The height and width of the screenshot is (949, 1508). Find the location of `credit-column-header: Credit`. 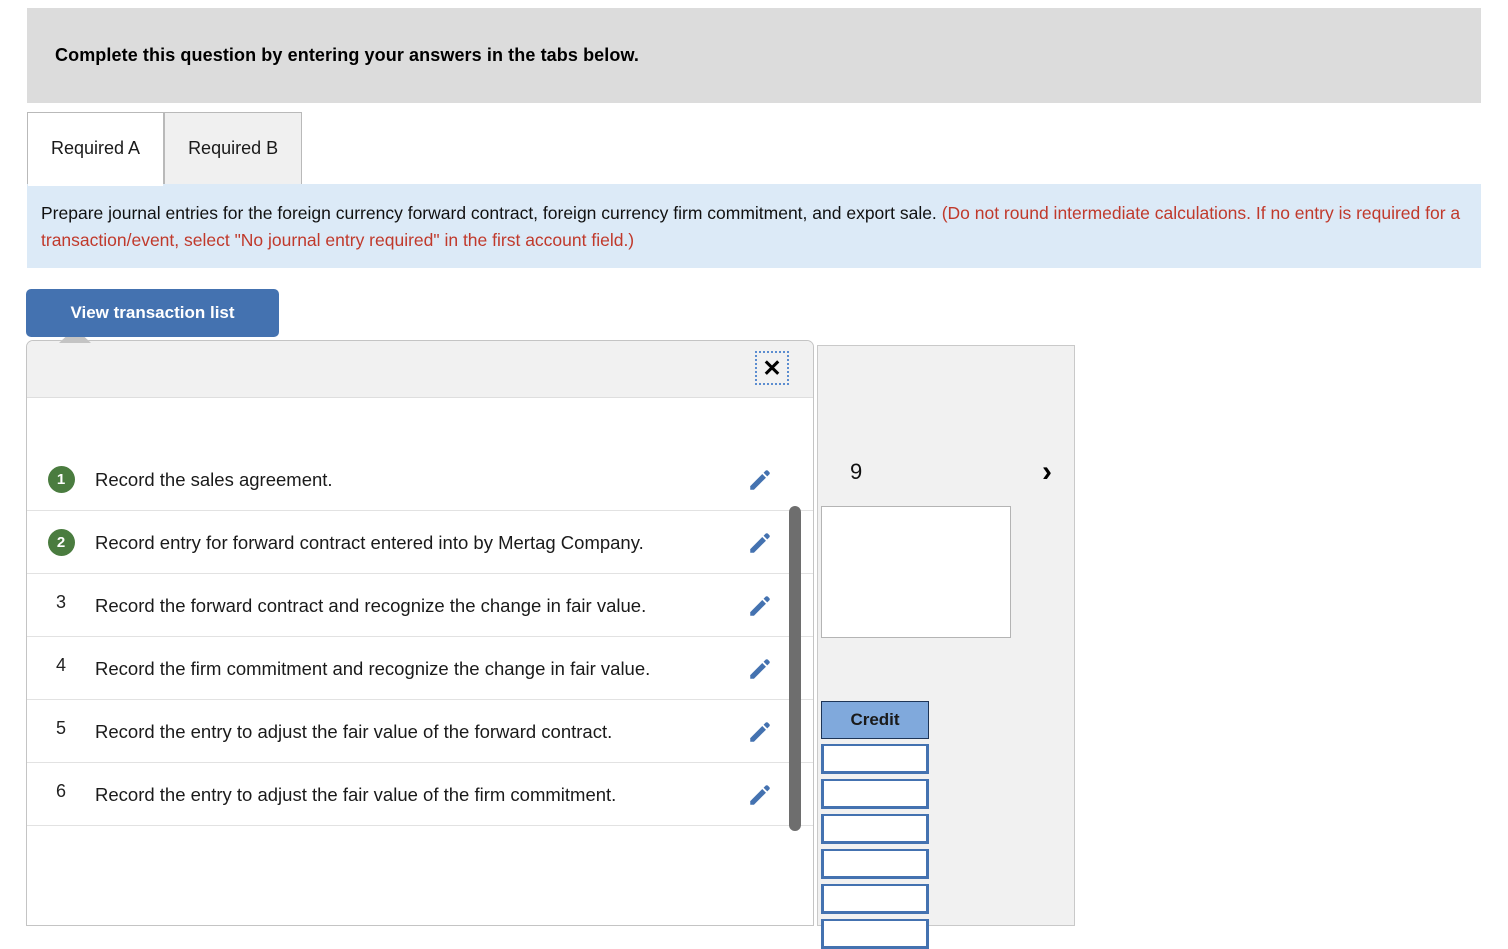

credit-column-header: Credit is located at coordinates (875, 720).